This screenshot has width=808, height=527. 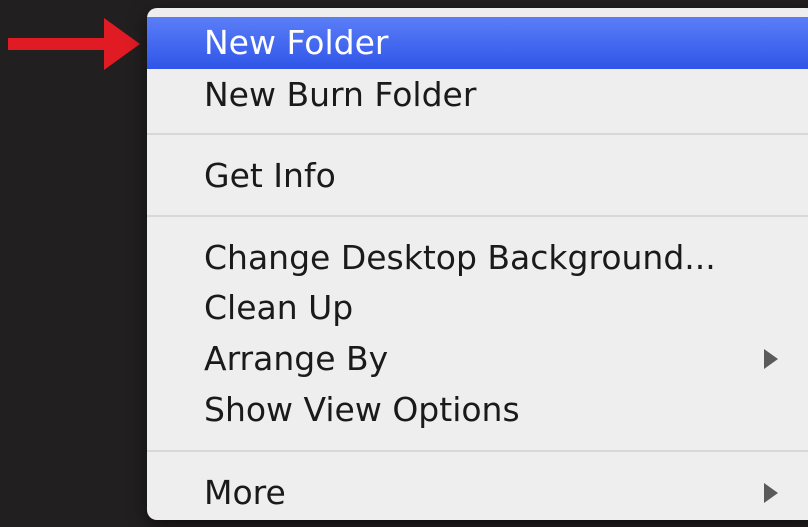 I want to click on menu-item-label: Get Info, so click(x=270, y=175).